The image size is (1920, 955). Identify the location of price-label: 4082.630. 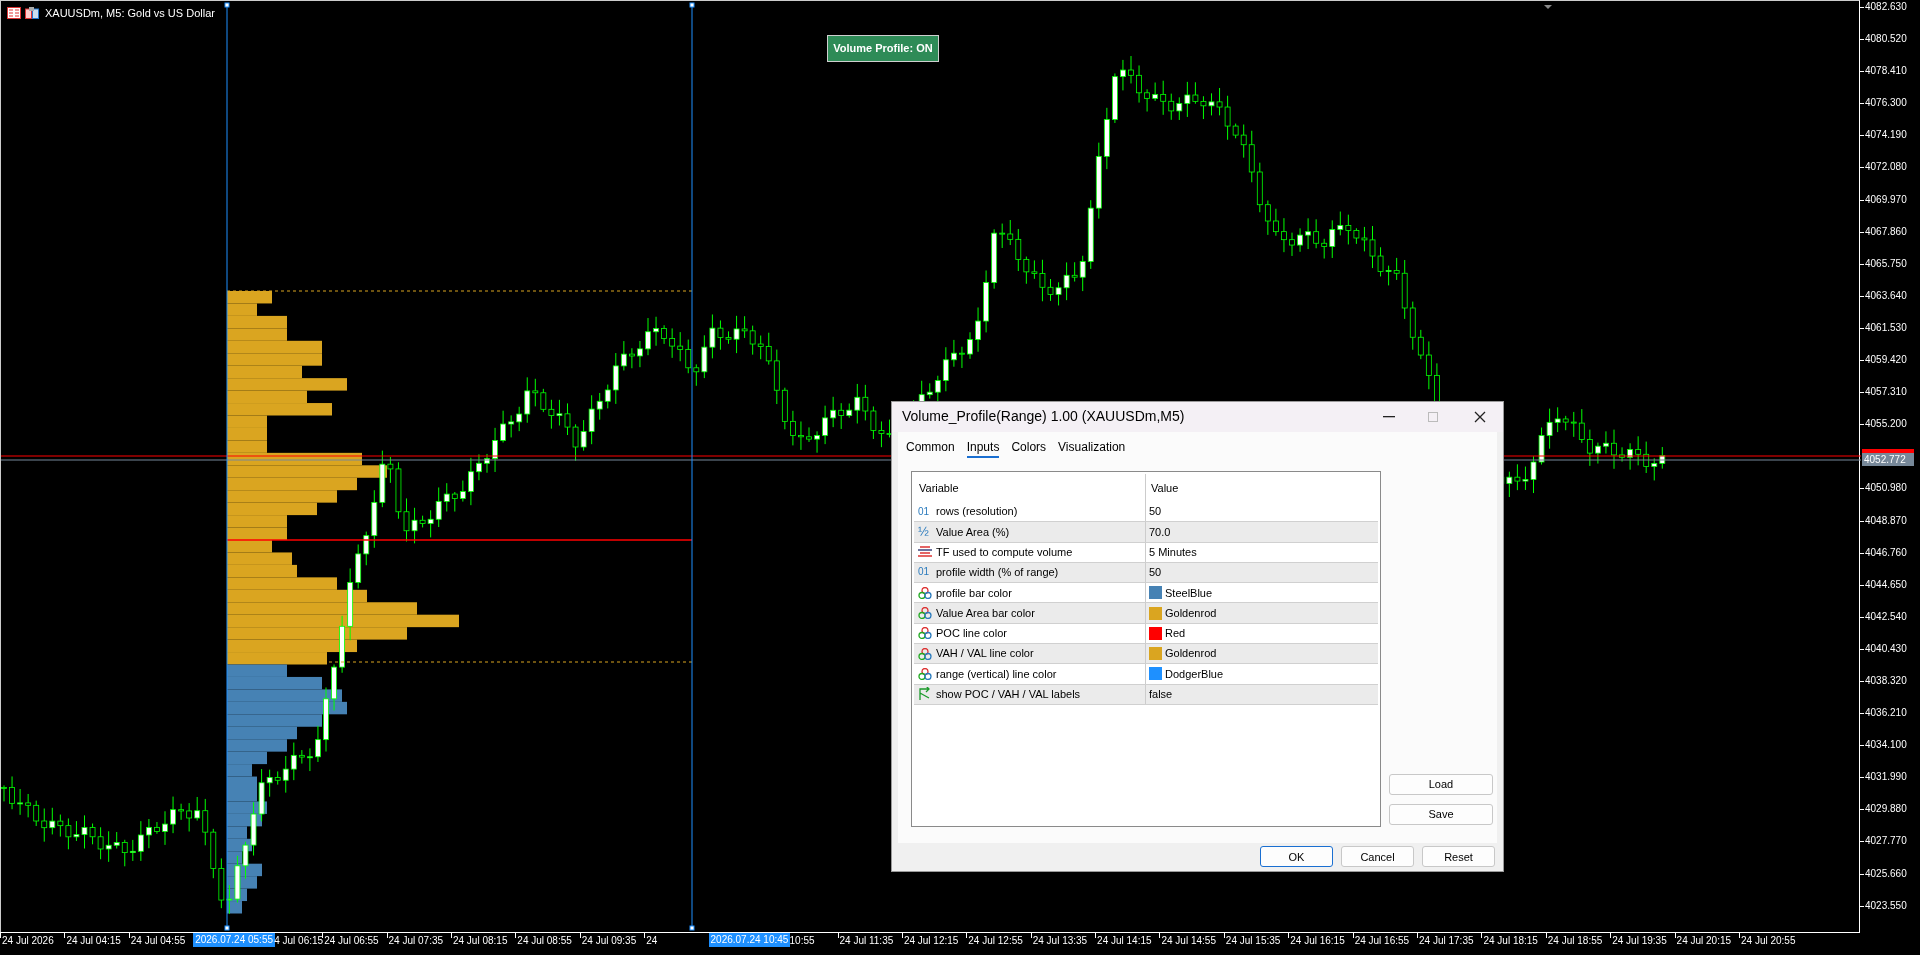
(1886, 7).